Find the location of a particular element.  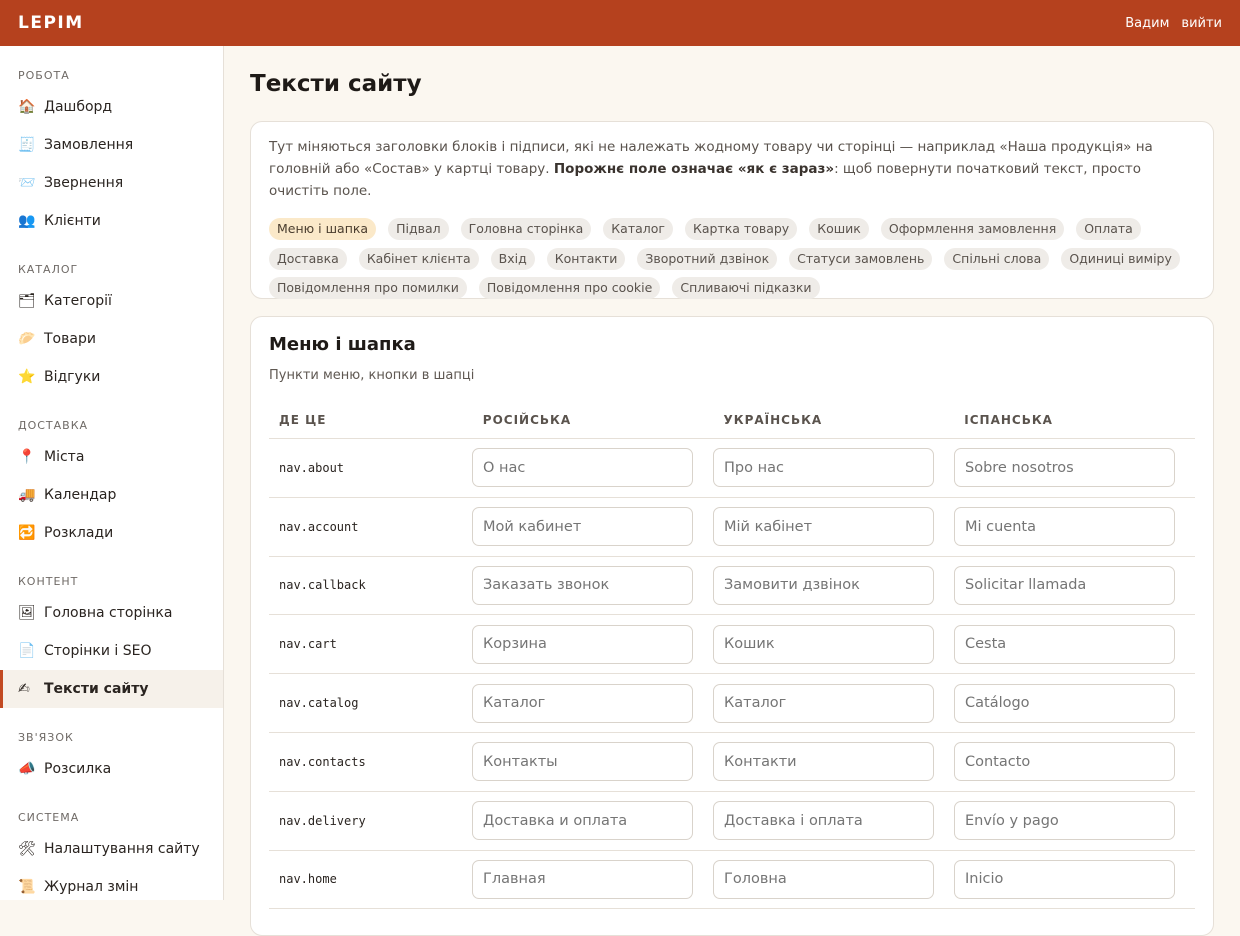

scroll-icon: 📜 is located at coordinates (27, 887).